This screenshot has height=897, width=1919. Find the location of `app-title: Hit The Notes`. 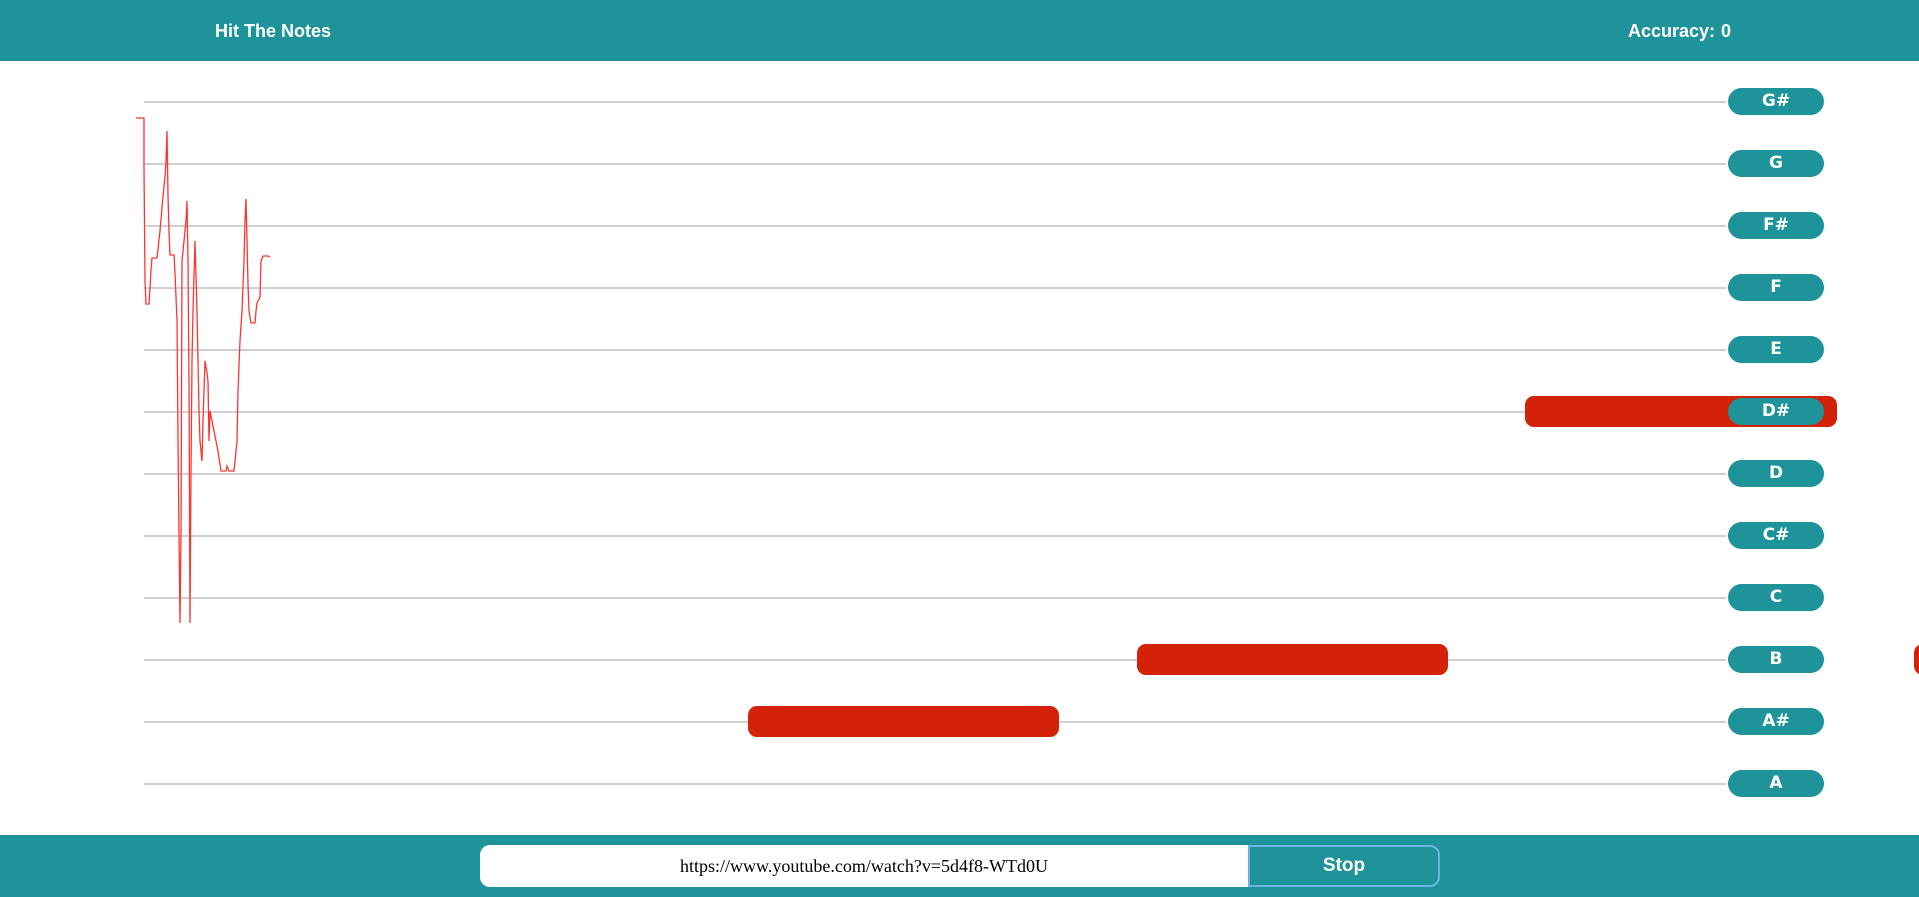

app-title: Hit The Notes is located at coordinates (273, 31).